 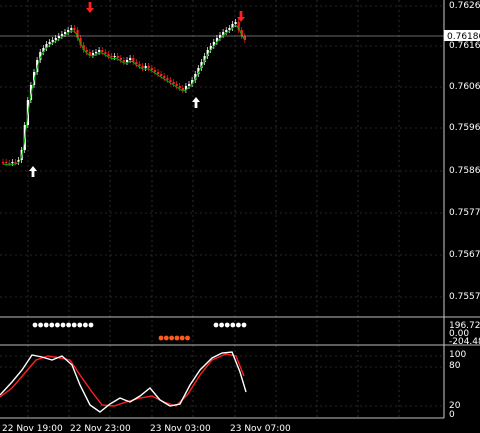 I want to click on price-tick: 0.75670, so click(x=464, y=255).